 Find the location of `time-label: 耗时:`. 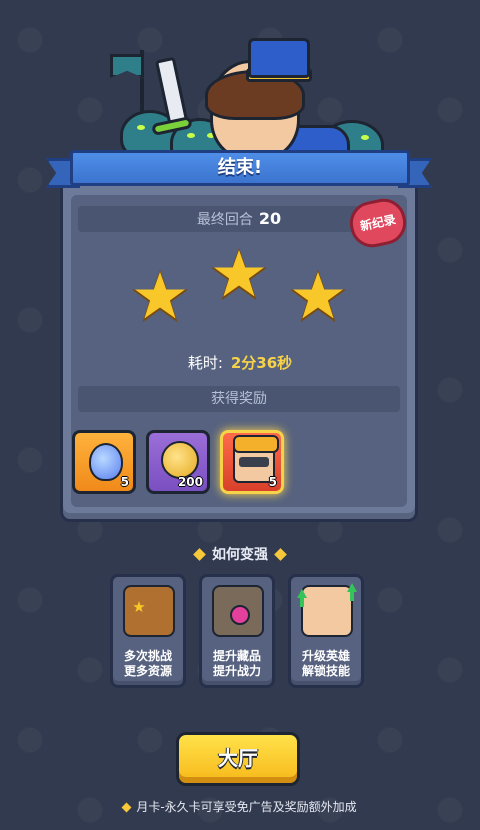

time-label: 耗时: is located at coordinates (205, 363).